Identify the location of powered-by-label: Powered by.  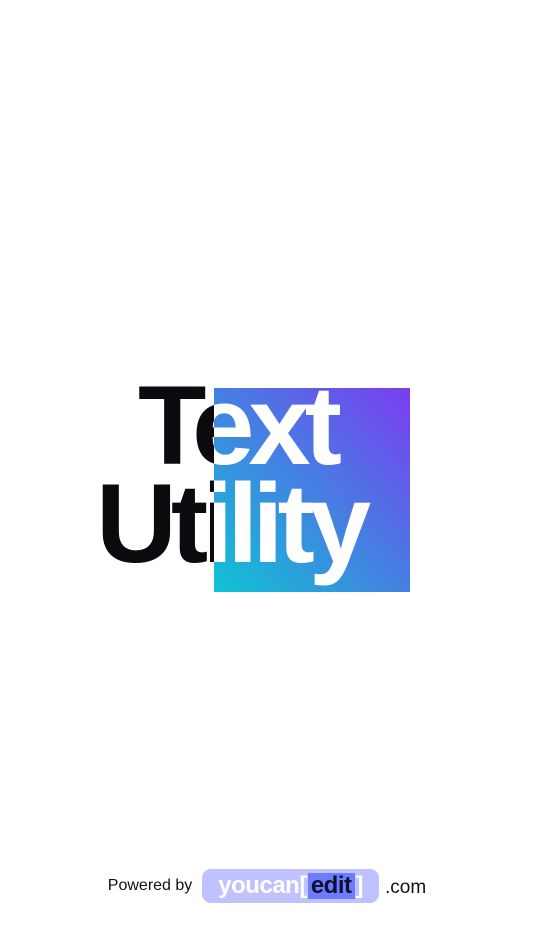
(150, 885).